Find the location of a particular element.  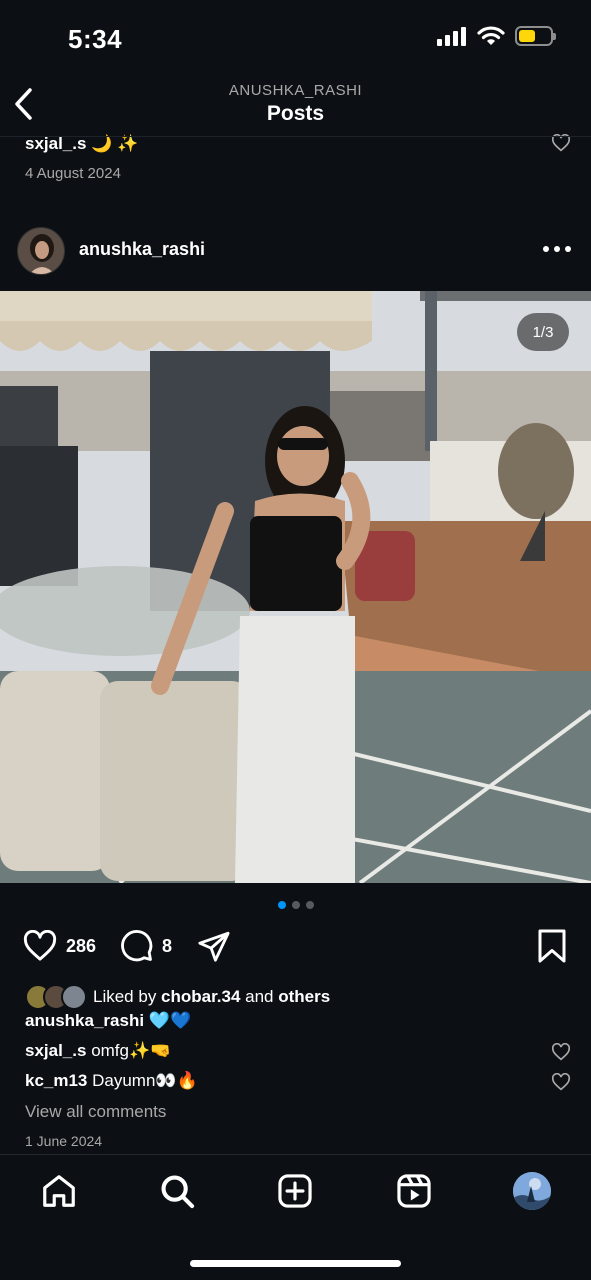

page-title: Posts is located at coordinates (295, 113).